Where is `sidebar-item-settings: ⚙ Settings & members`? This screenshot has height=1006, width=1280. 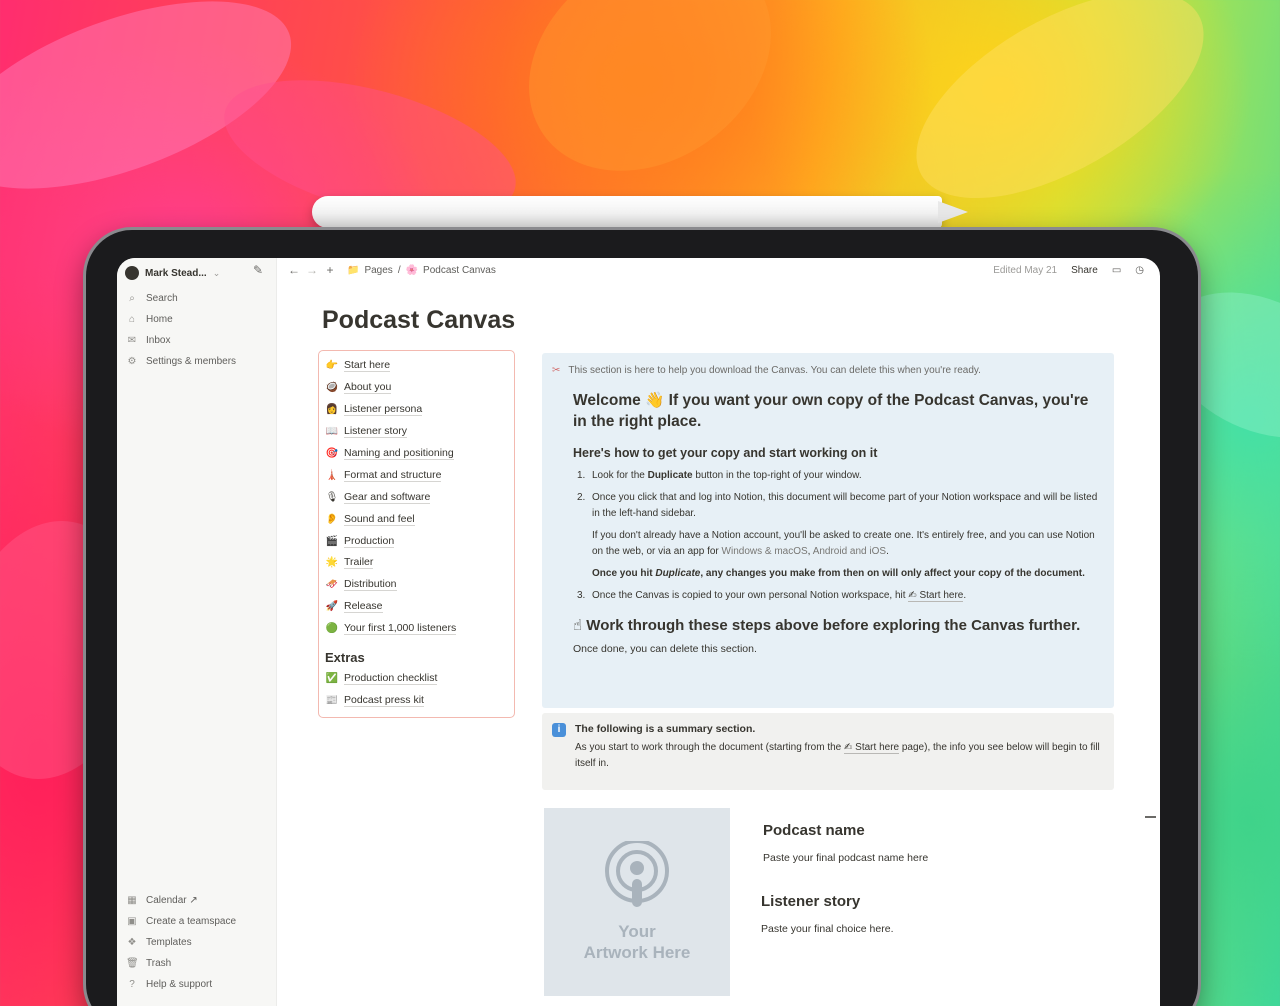
sidebar-item-settings: ⚙ Settings & members is located at coordinates (197, 361).